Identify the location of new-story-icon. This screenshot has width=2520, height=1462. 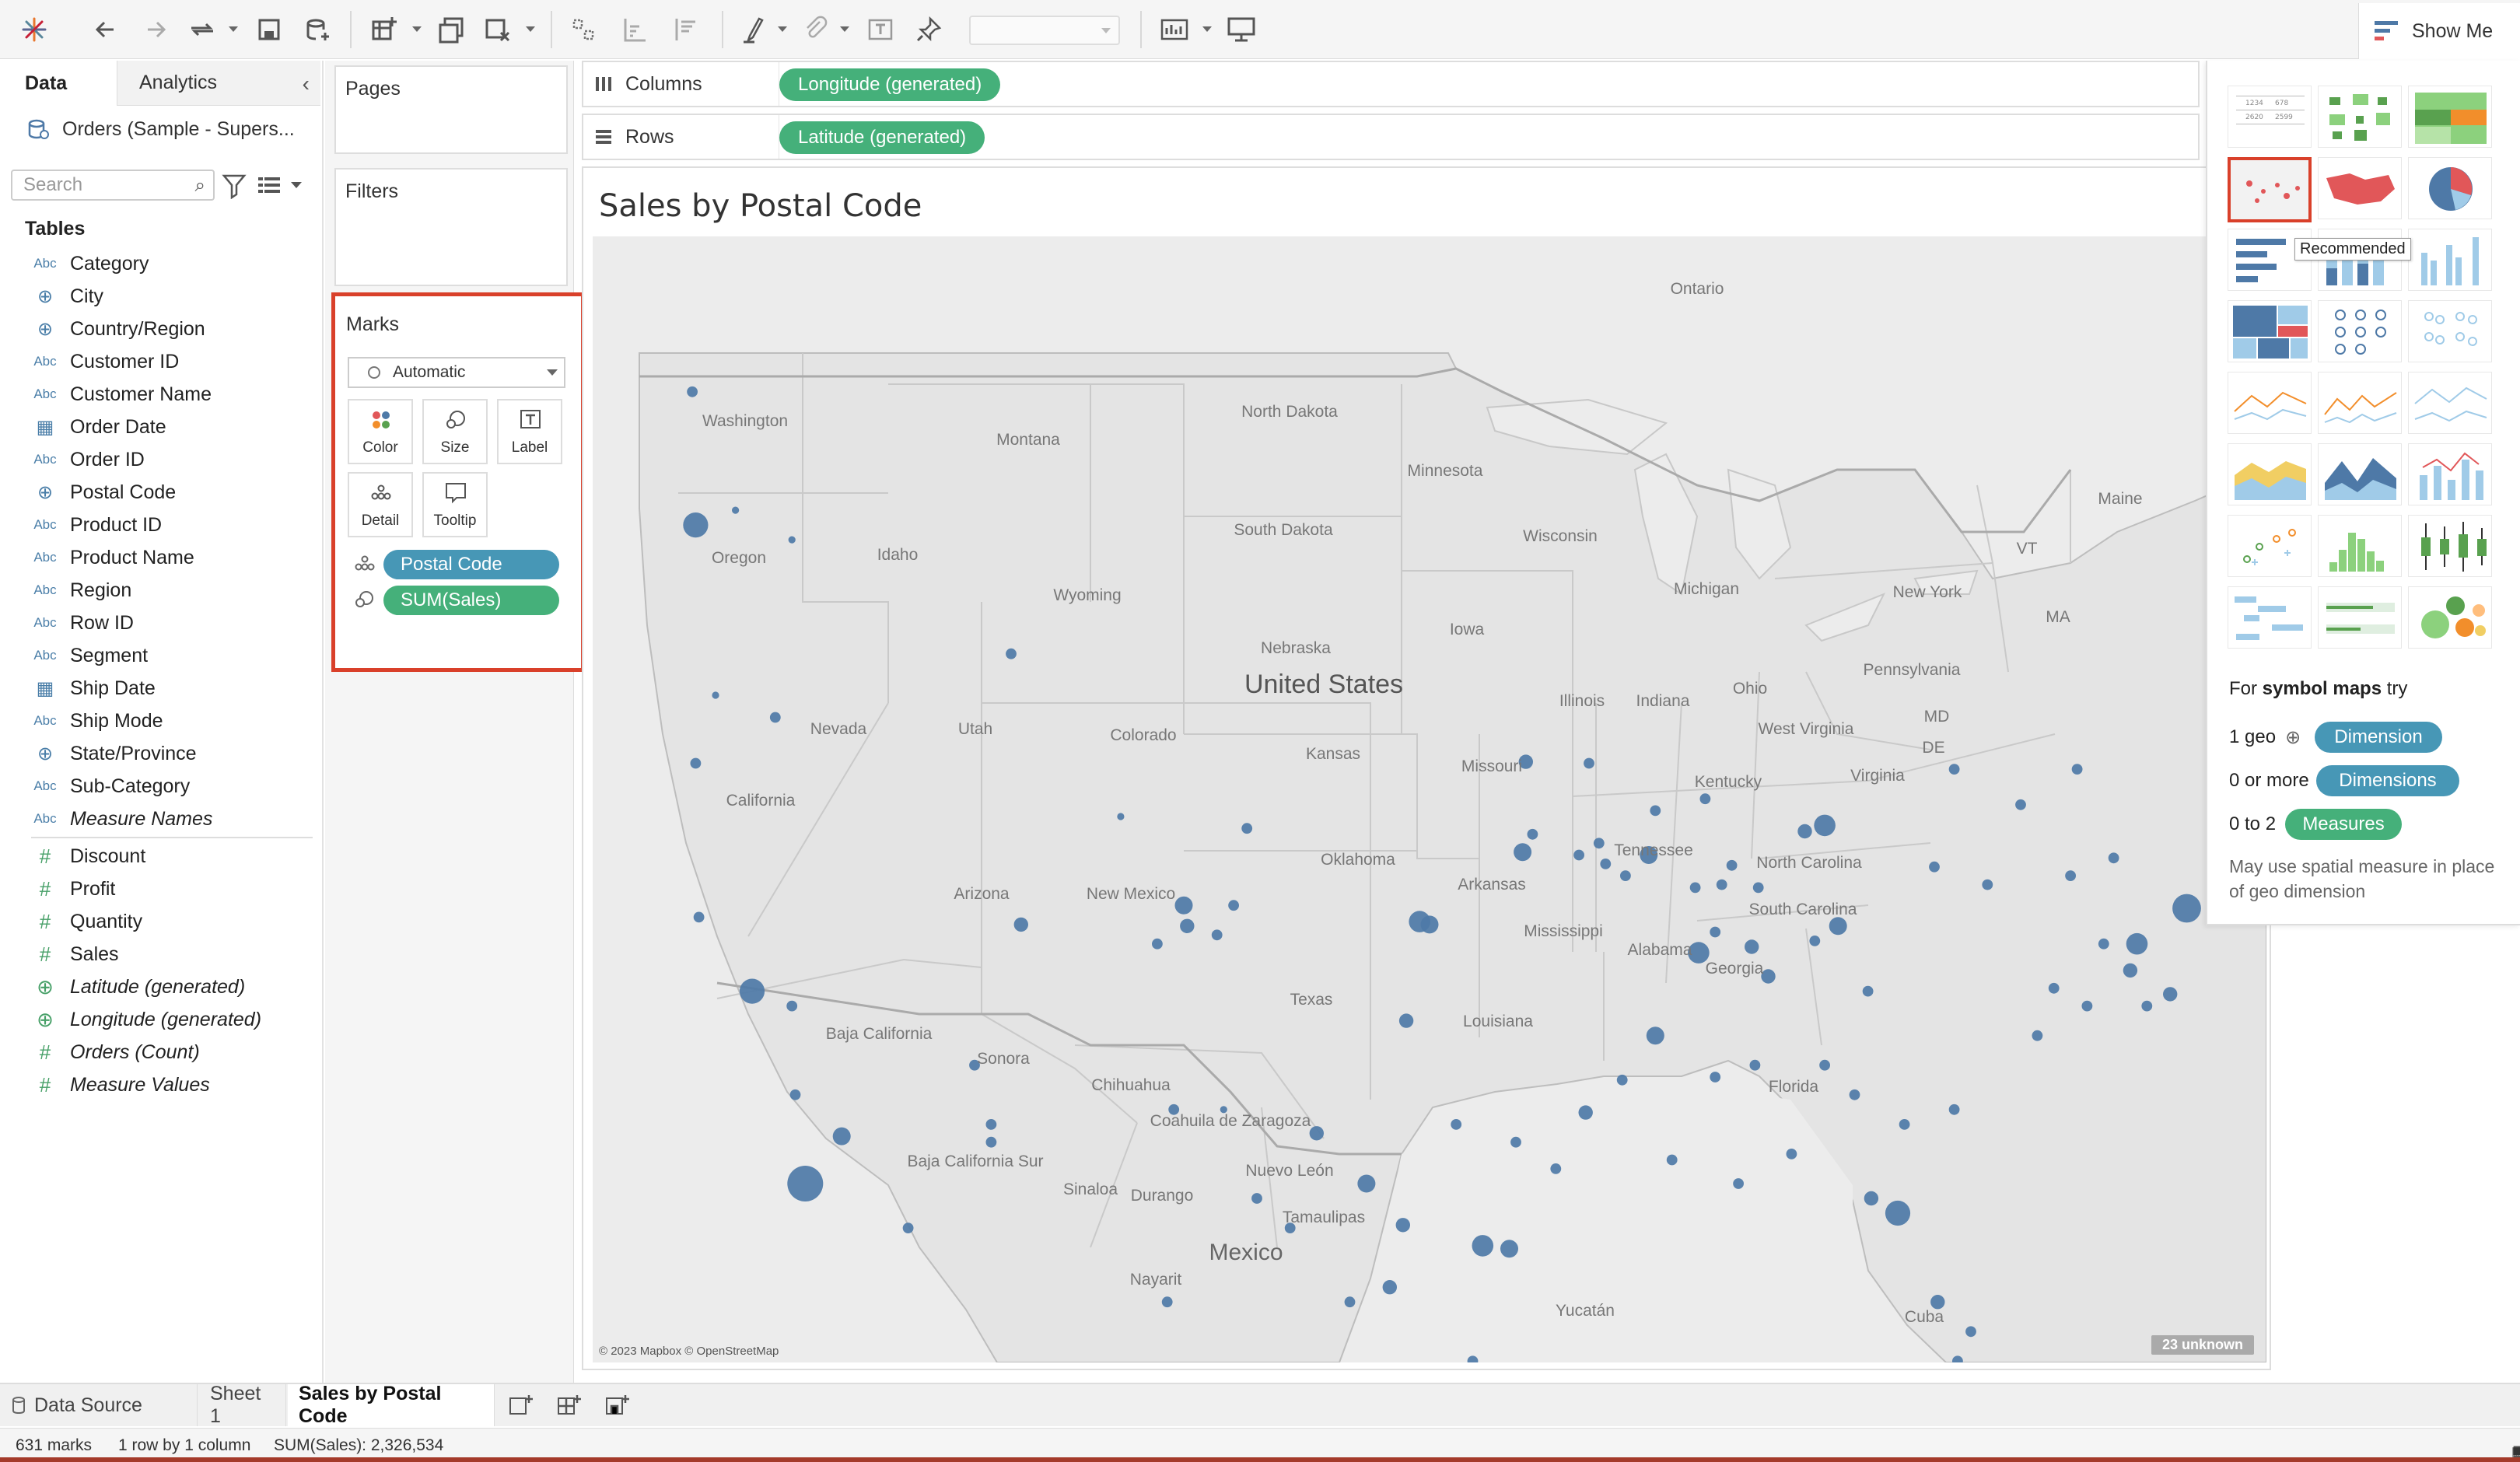
(619, 1405).